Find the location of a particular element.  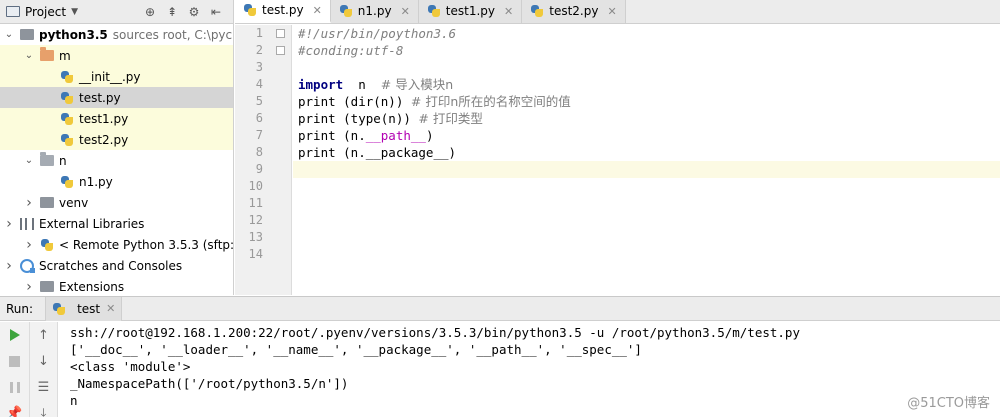

root-name: python3.5 is located at coordinates (73, 34).